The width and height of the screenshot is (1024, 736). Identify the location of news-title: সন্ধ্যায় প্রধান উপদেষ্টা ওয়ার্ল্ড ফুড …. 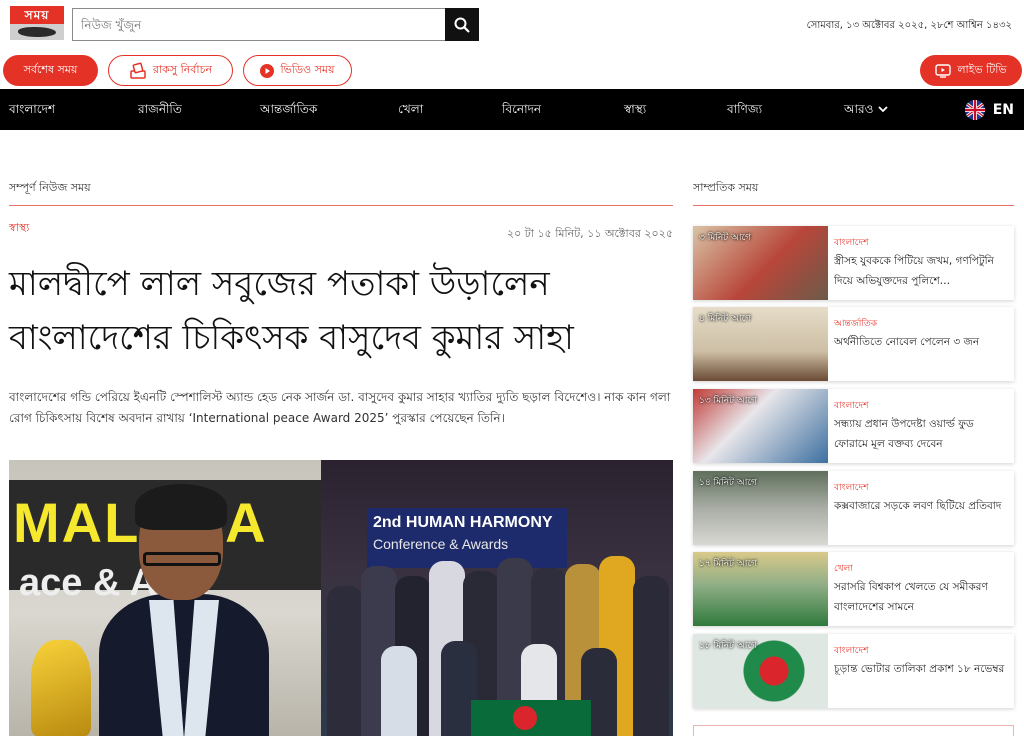
(920, 434).